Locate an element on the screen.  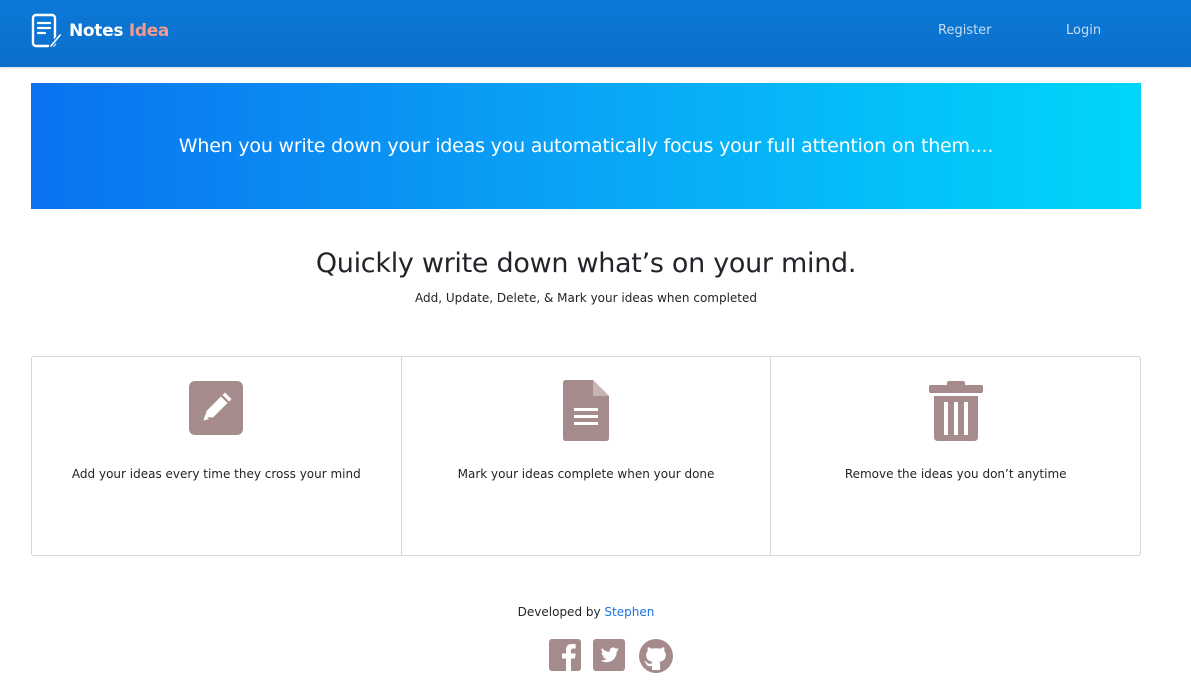
brand-accent: Idea is located at coordinates (149, 31).